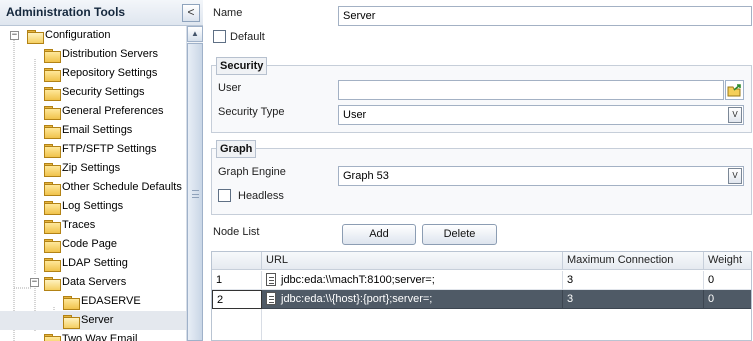  Describe the element at coordinates (219, 36) in the screenshot. I see `default-checkbox` at that location.